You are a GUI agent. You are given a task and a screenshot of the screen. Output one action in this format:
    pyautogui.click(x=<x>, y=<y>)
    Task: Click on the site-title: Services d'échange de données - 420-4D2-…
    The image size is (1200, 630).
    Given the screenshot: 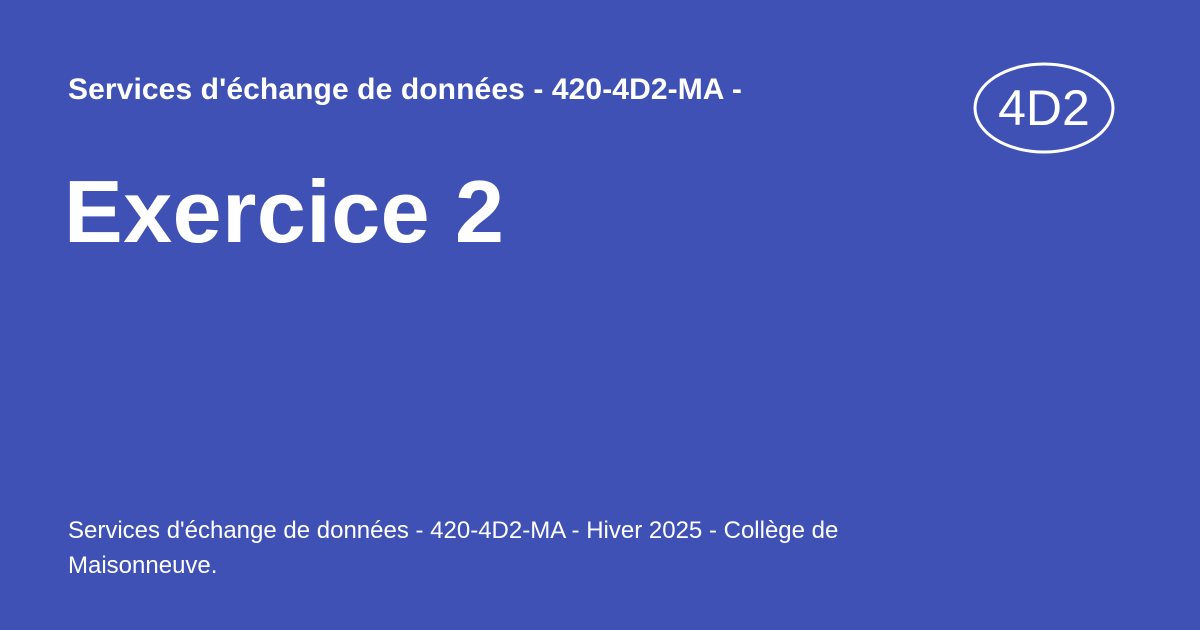 What is the action you would take?
    pyautogui.click(x=405, y=89)
    